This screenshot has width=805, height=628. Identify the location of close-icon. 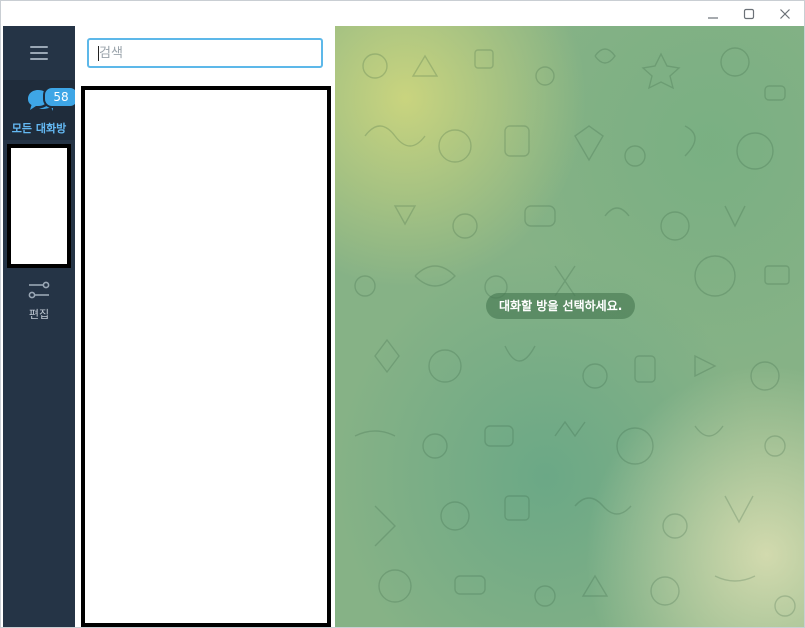
(785, 13).